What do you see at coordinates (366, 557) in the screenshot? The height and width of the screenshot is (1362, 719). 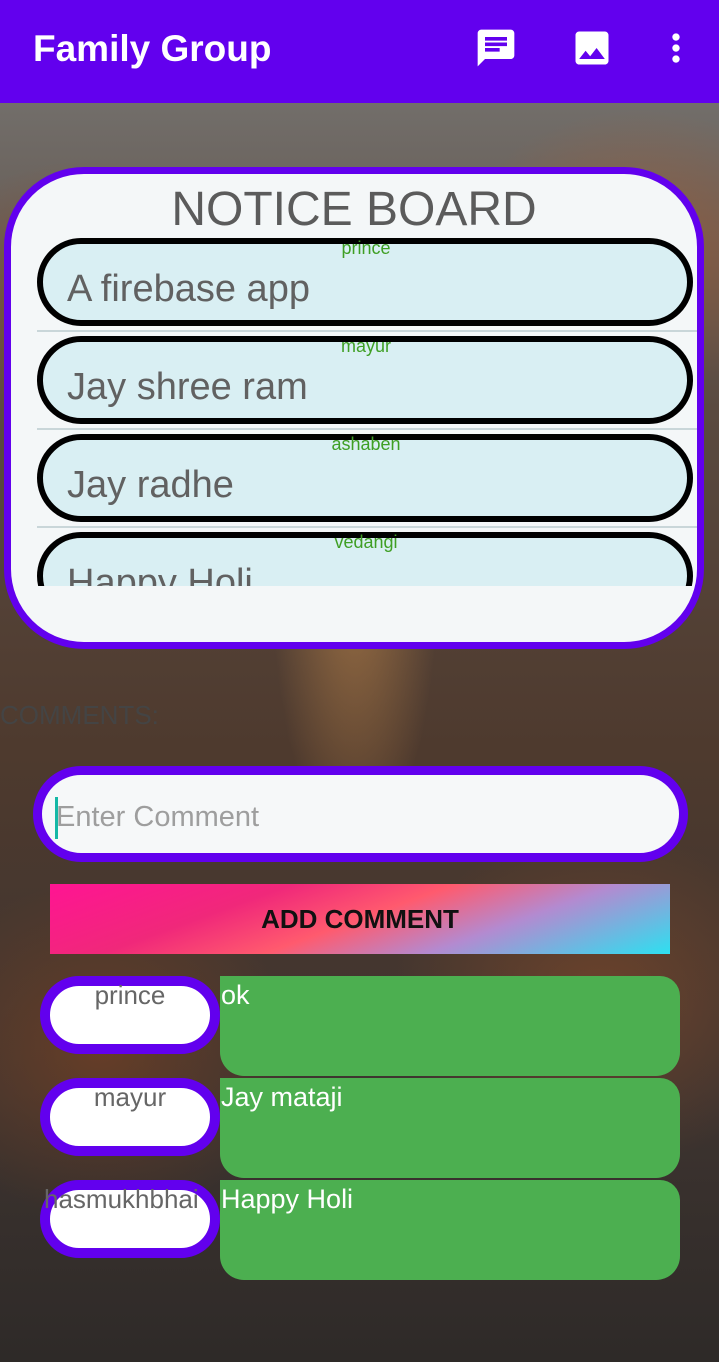 I see `notice-item: vedangi Happy Holi` at bounding box center [366, 557].